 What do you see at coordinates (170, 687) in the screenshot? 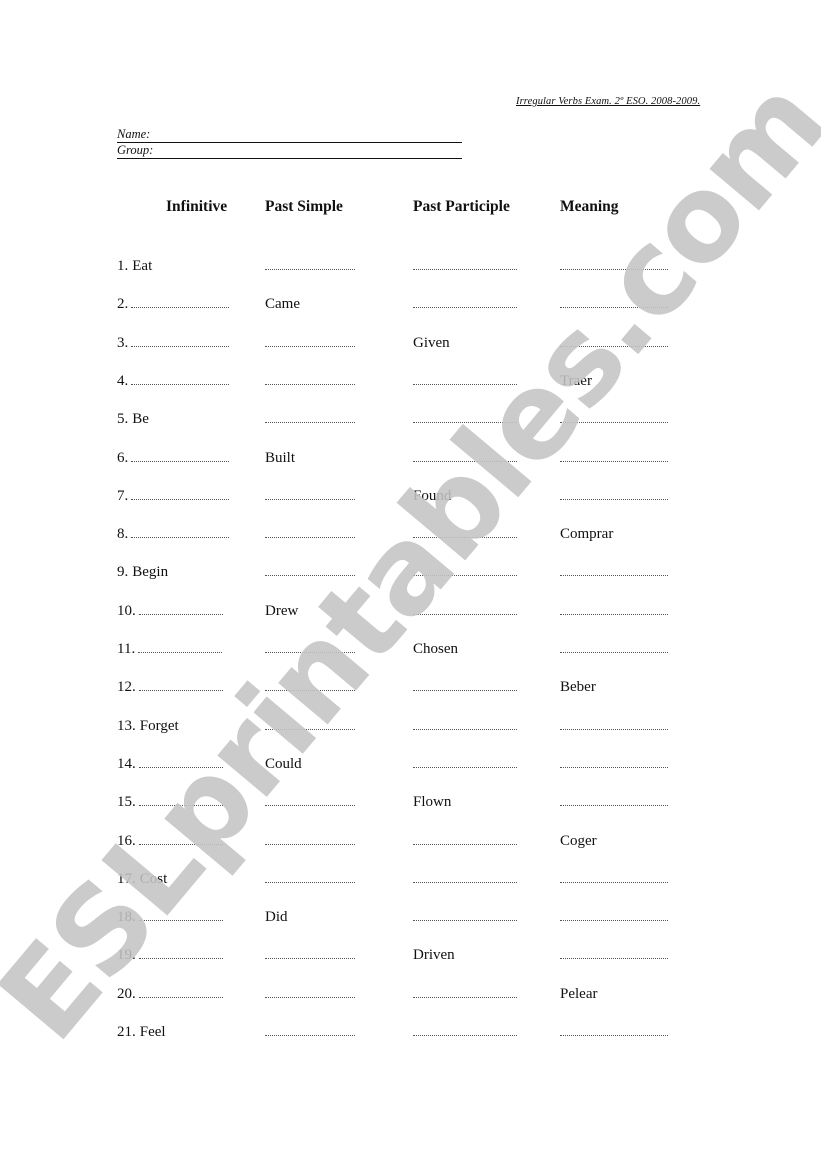
I see `cell-infinitive: 12.` at bounding box center [170, 687].